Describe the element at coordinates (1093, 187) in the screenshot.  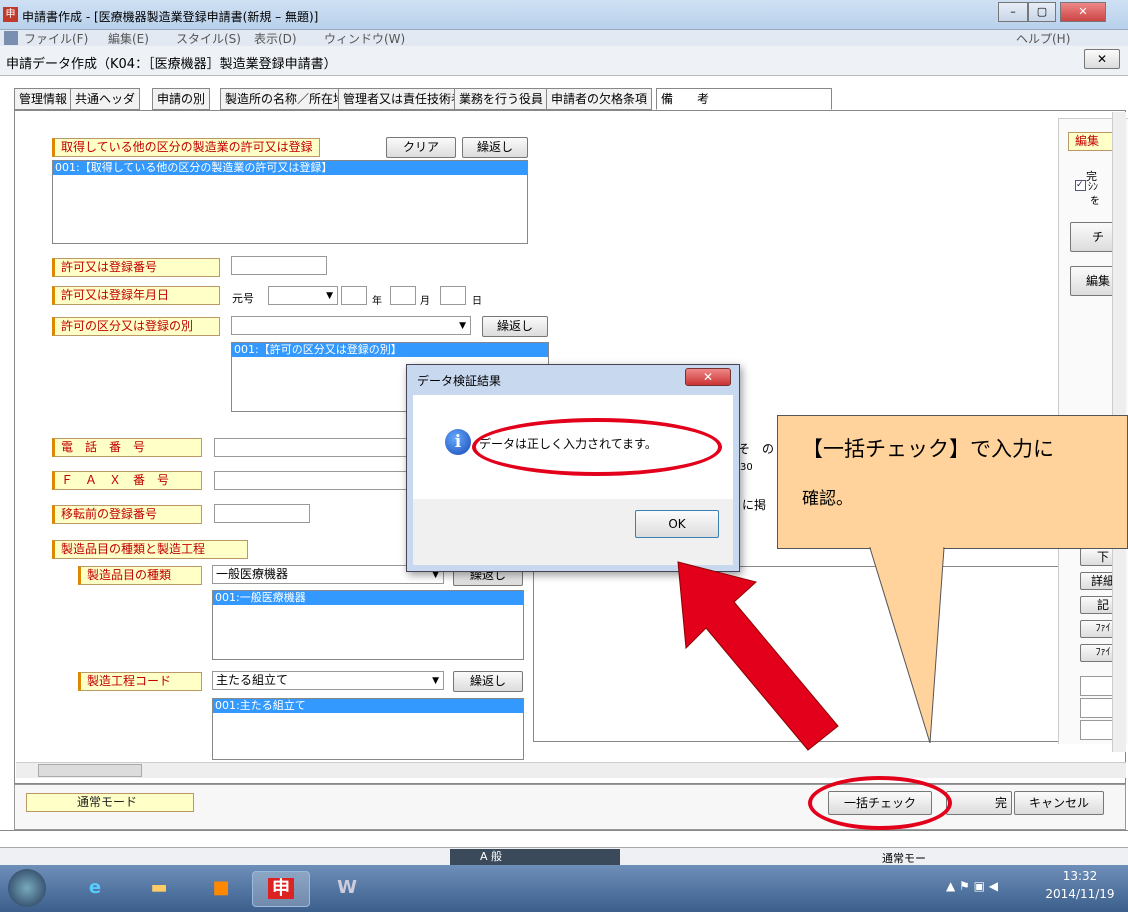
I see `checkbox-label: ｼﾝ` at that location.